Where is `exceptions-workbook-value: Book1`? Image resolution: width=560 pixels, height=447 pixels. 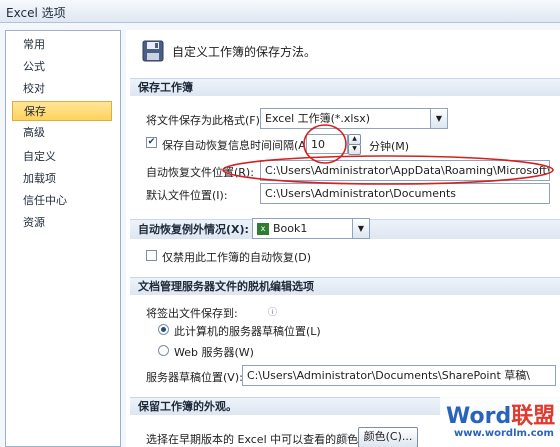 exceptions-workbook-value: Book1 is located at coordinates (290, 228).